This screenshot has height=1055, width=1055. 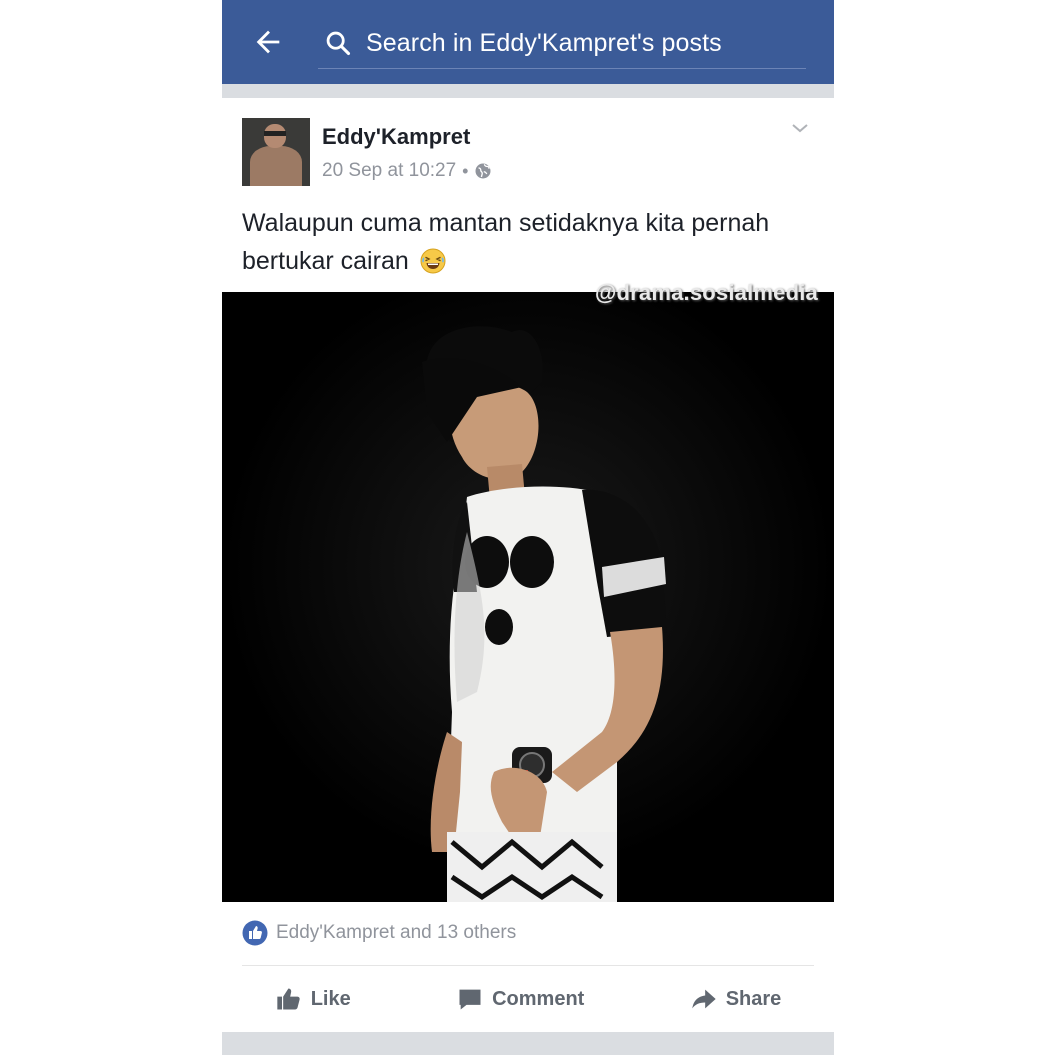 I want to click on reactions-text: Eddy'Kampret and 13 others, so click(x=396, y=932).